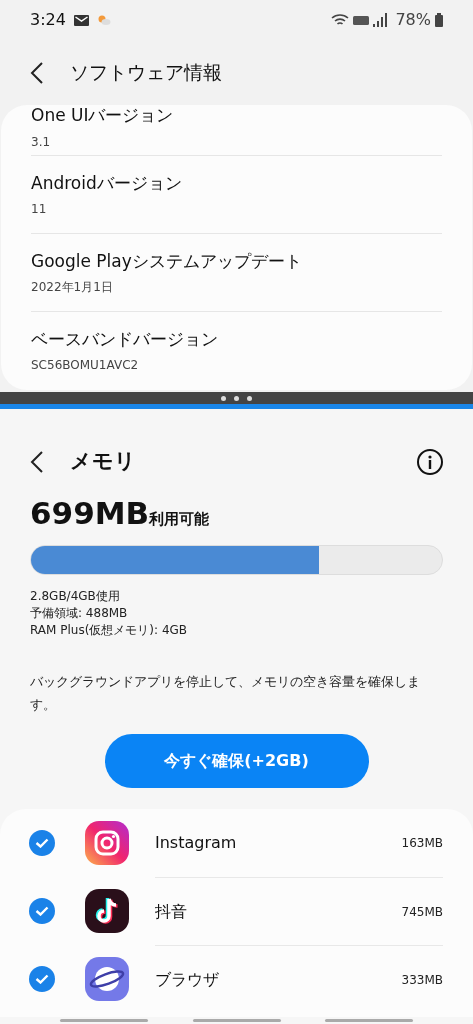 Image resolution: width=473 pixels, height=1024 pixels. Describe the element at coordinates (422, 843) in the screenshot. I see `app-memory-size: 163MB` at that location.